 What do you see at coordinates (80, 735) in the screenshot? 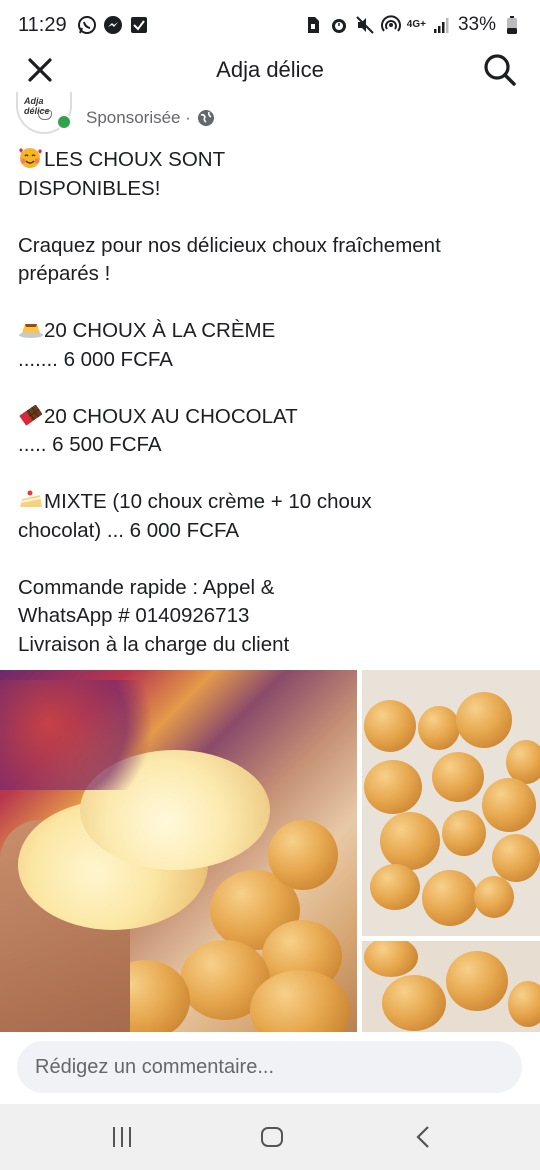
I see `background-decoration` at bounding box center [80, 735].